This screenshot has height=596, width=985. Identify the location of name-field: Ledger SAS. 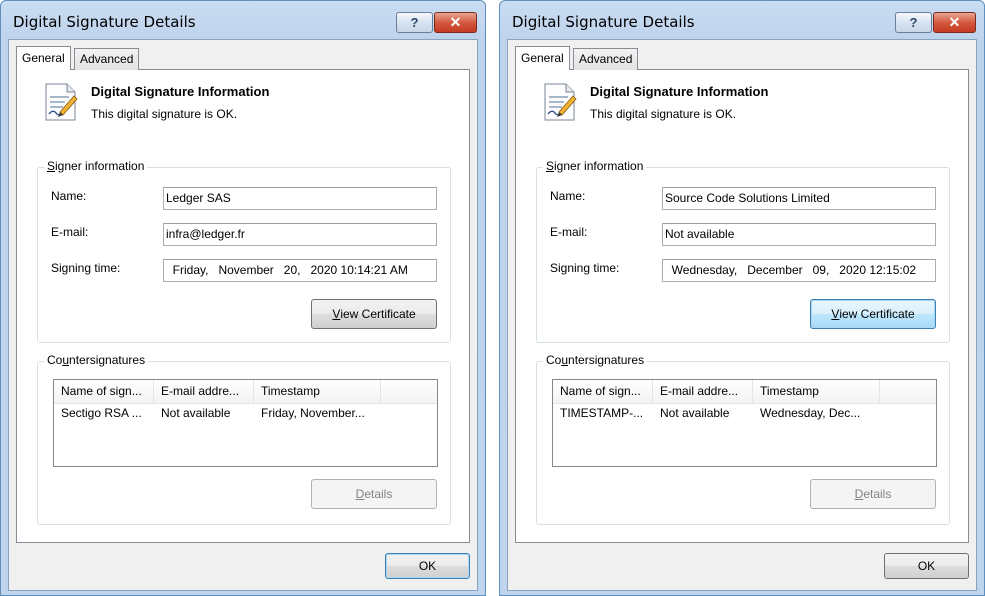
(300, 198).